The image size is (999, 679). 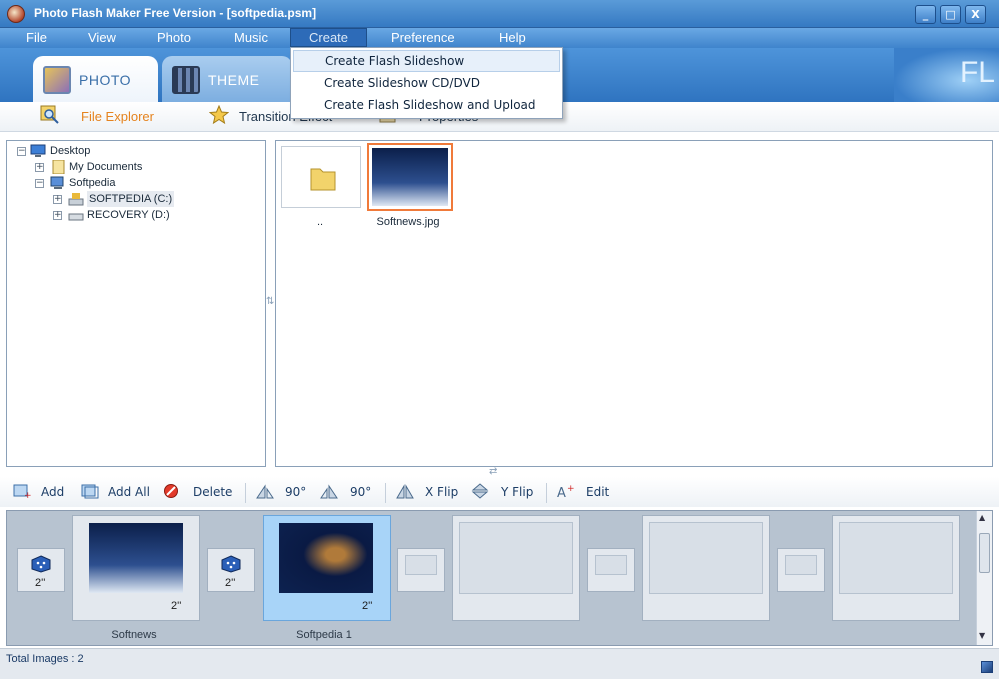 What do you see at coordinates (70, 151) in the screenshot?
I see `tree-item-desktop: Desktop` at bounding box center [70, 151].